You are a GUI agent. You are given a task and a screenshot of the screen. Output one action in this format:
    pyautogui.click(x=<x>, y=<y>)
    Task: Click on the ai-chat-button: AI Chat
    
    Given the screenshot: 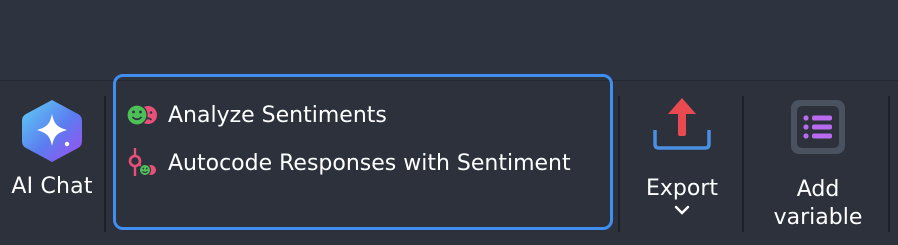 What is the action you would take?
    pyautogui.click(x=52, y=157)
    